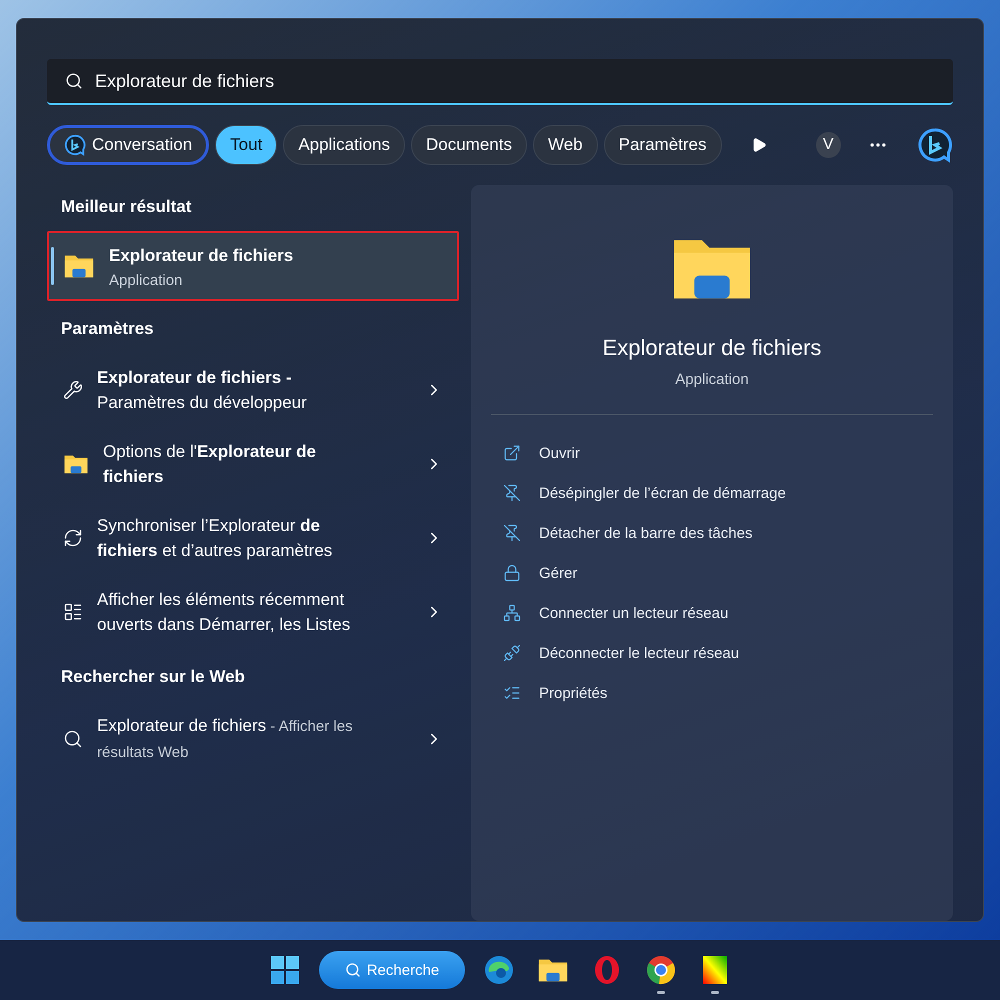 Image resolution: width=1000 pixels, height=1000 pixels. Describe the element at coordinates (107, 329) in the screenshot. I see `section-heading: Paramètres` at that location.